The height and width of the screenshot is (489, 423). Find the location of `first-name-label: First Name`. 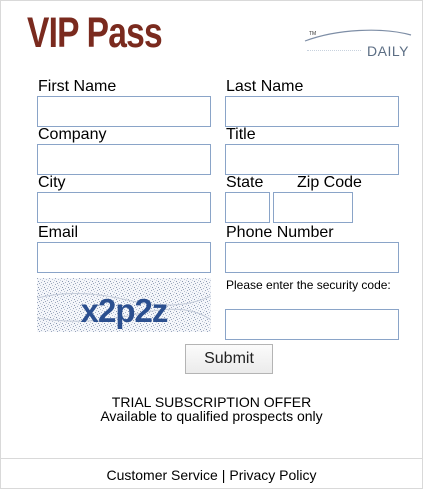

first-name-label: First Name is located at coordinates (77, 87).